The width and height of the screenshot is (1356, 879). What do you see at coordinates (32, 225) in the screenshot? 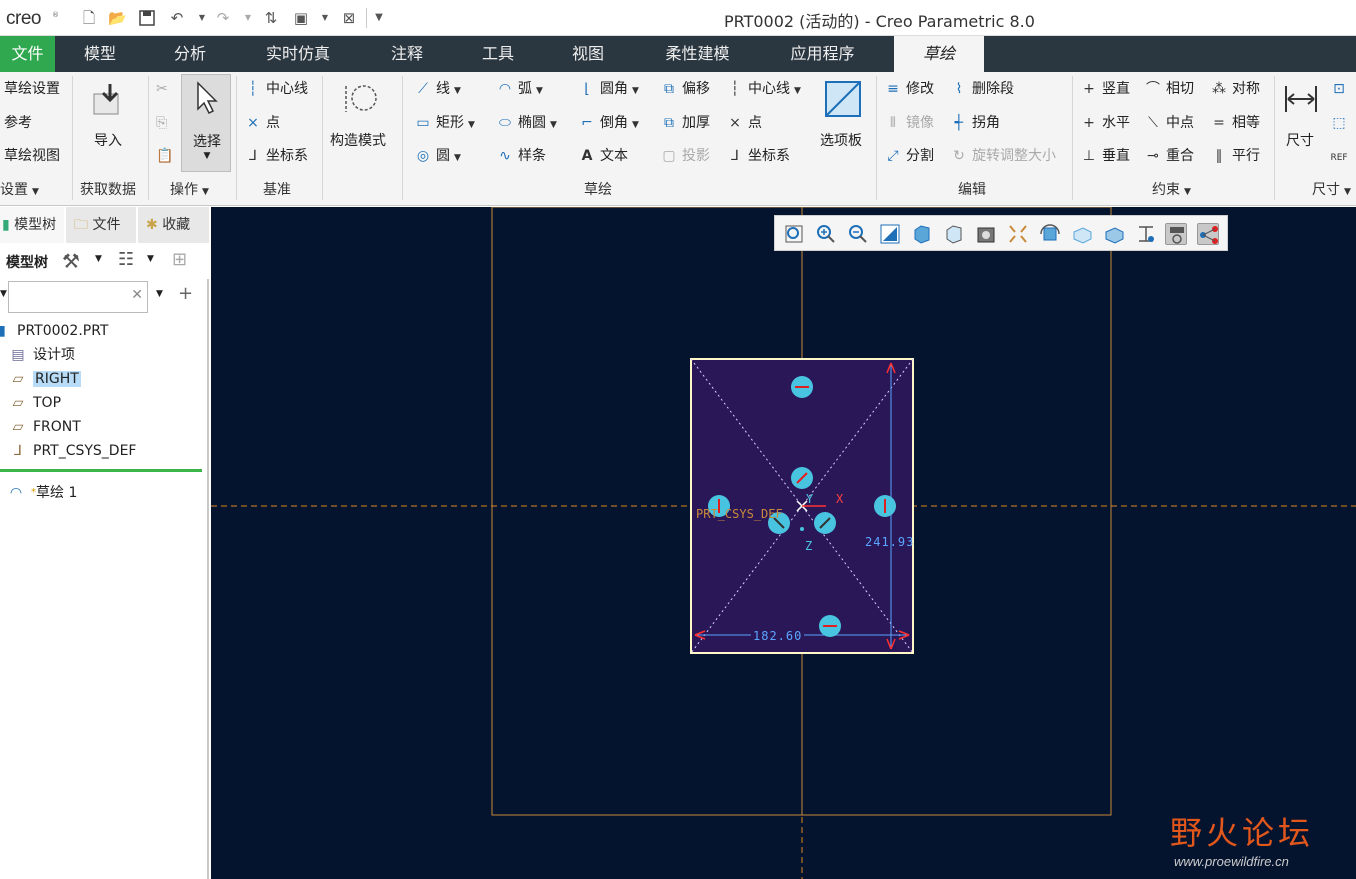
I see `tab-model-tree: ▮ 模型树` at bounding box center [32, 225].